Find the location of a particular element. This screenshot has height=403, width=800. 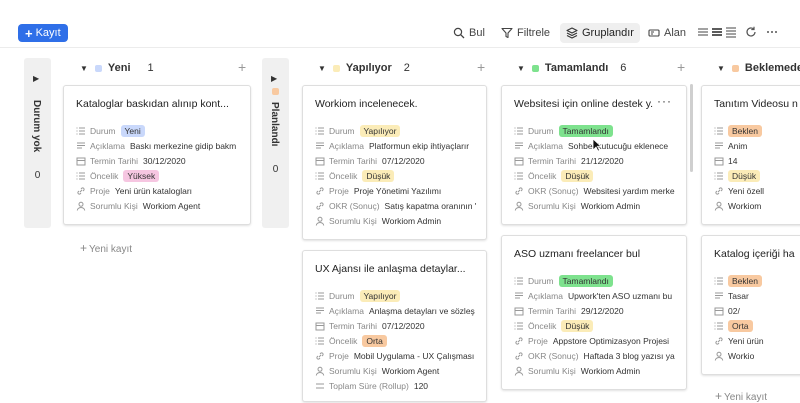

plus-icon: + is located at coordinates (29, 33).